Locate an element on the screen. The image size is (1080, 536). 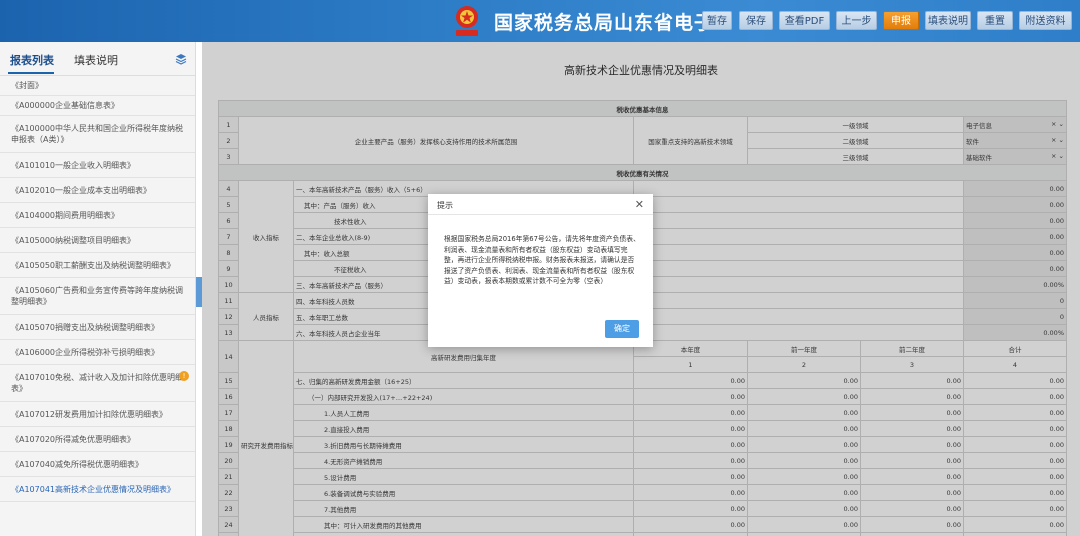
sidebar-item: 《A104000期间费用明细表》 is located at coordinates (97, 215).